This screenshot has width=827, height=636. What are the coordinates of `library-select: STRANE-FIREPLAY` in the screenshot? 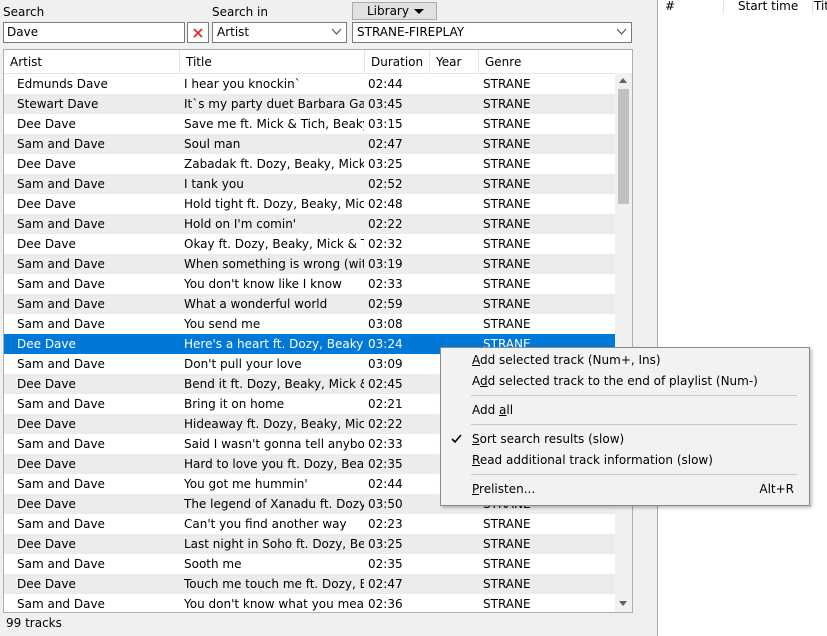 It's located at (492, 32).